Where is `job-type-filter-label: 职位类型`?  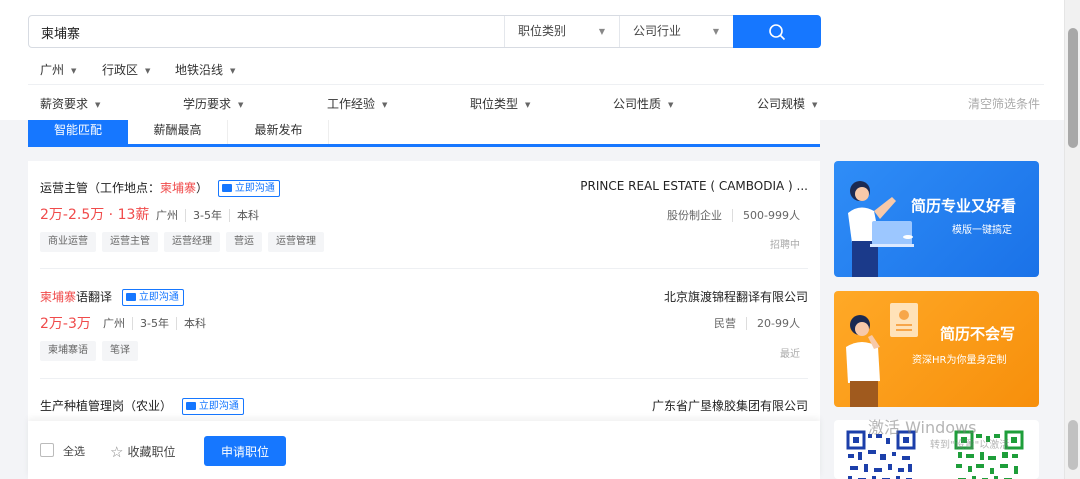 job-type-filter-label: 职位类型 is located at coordinates (494, 104).